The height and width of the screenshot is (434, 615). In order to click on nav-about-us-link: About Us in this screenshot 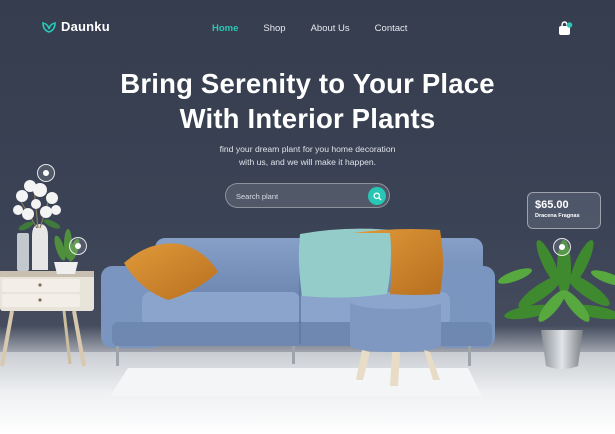, I will do `click(330, 28)`.